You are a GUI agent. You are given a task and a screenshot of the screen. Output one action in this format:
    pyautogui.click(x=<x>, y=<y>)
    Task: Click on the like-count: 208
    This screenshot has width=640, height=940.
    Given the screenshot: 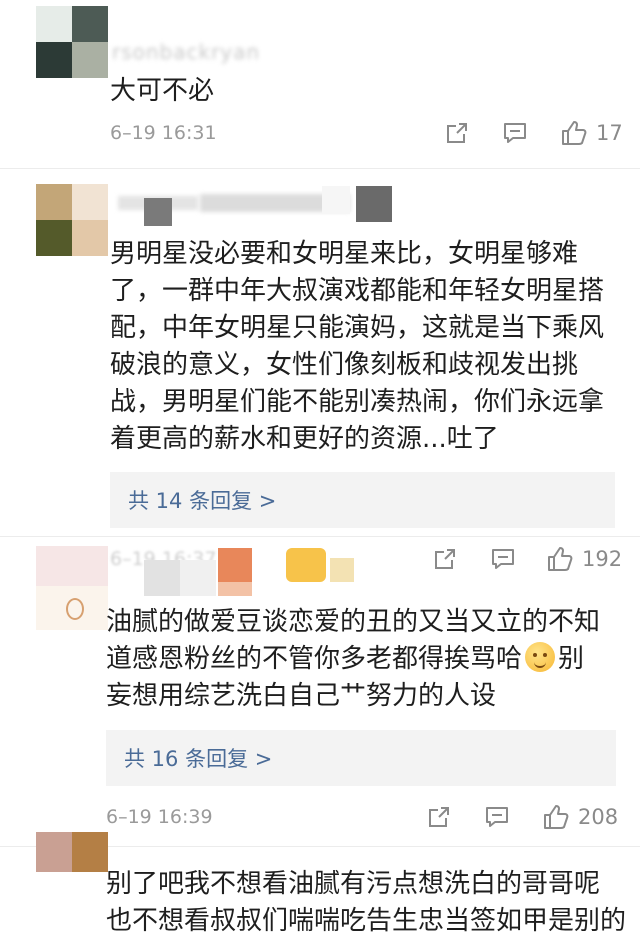 What is the action you would take?
    pyautogui.click(x=598, y=817)
    